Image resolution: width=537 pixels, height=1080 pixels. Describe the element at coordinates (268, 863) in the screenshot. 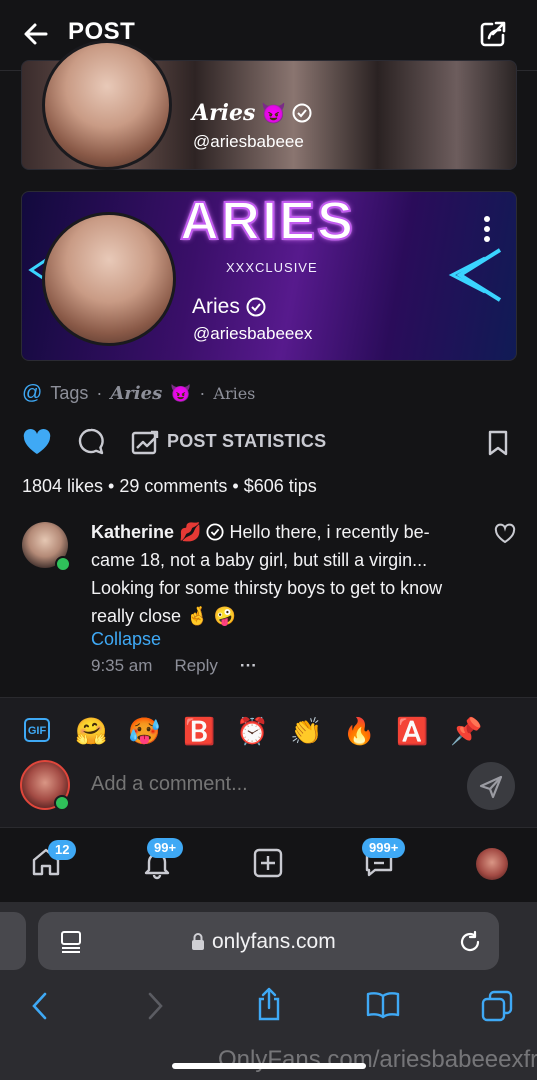

I see `add-post-icon` at that location.